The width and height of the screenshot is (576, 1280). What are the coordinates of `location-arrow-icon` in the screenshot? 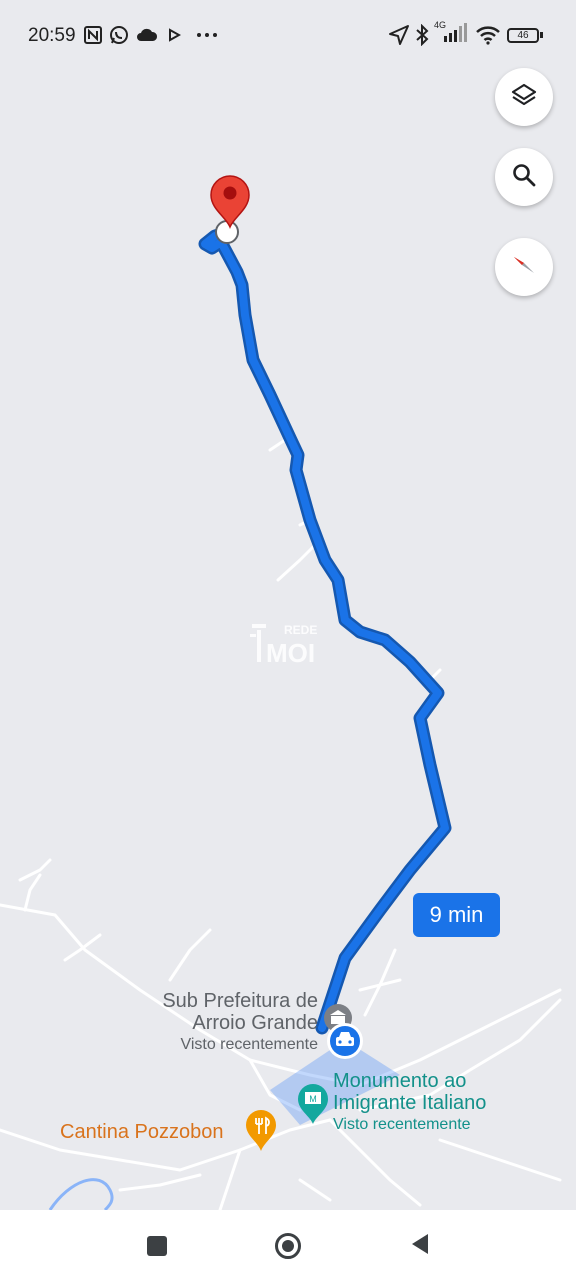 It's located at (399, 35).